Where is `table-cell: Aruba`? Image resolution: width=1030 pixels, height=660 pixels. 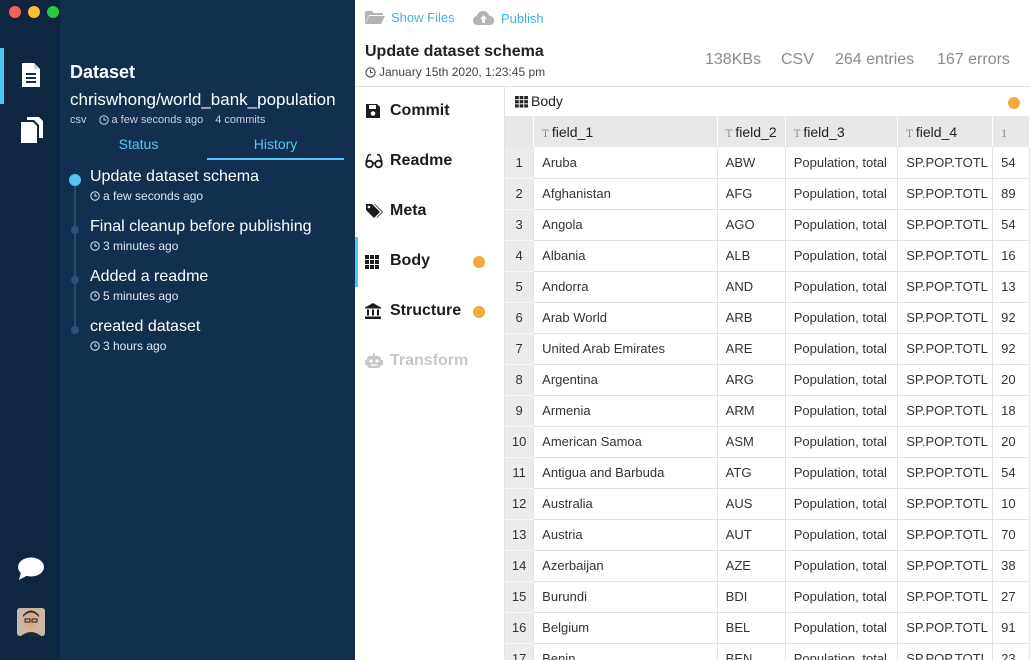 table-cell: Aruba is located at coordinates (625, 163).